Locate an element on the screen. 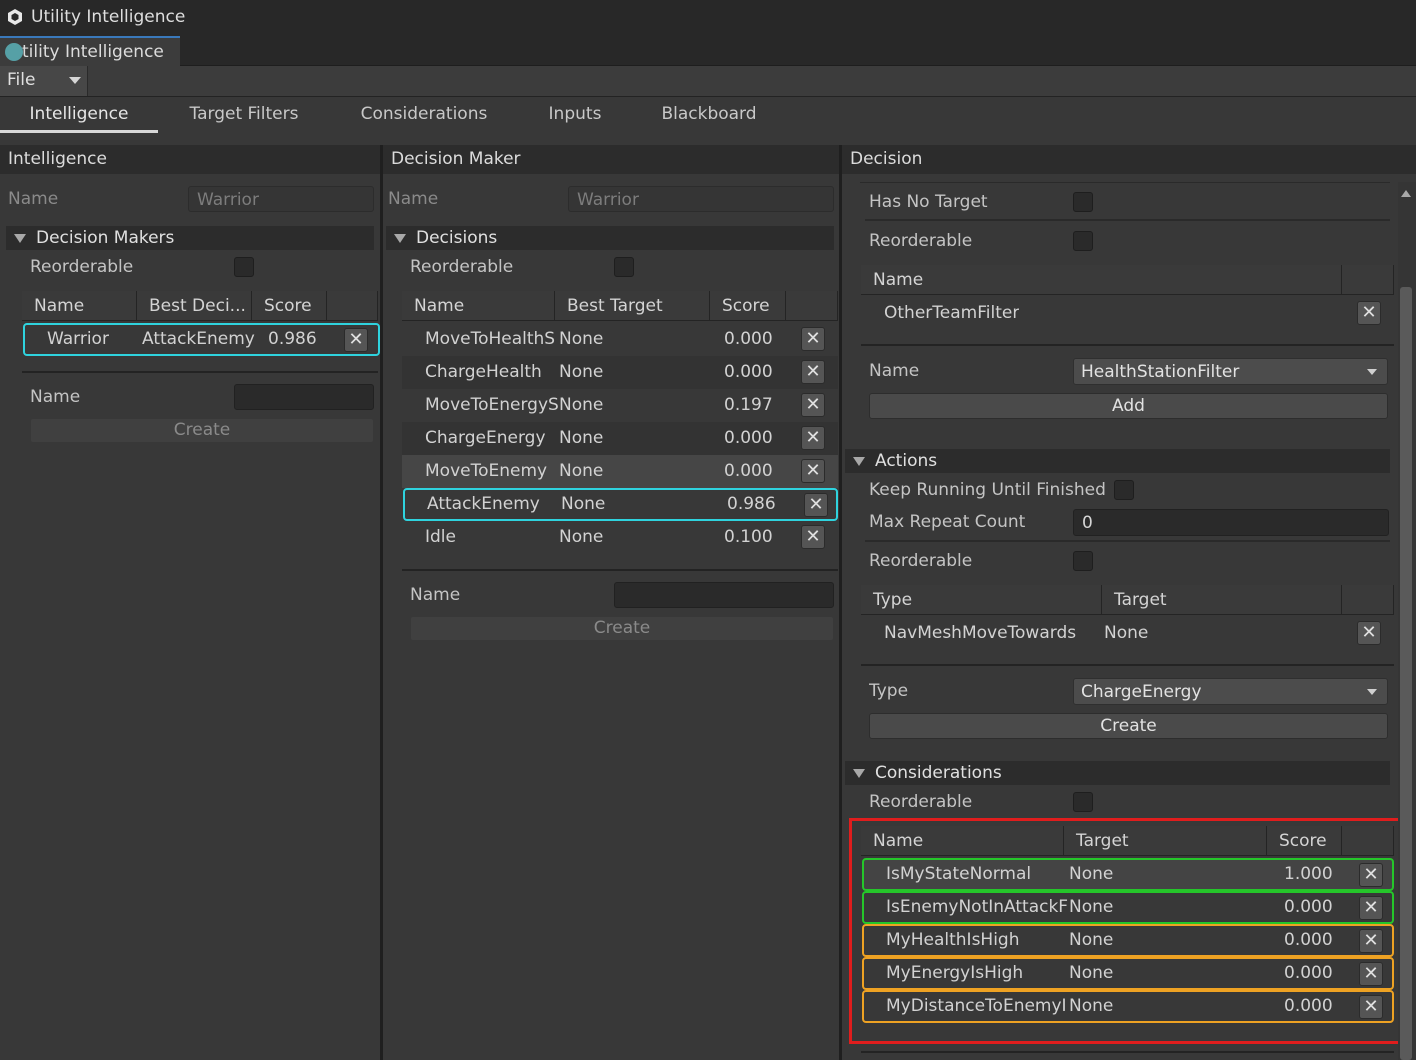 This screenshot has height=1060, width=1416. decision-makers-foldout-label: Decision Makers is located at coordinates (105, 238).